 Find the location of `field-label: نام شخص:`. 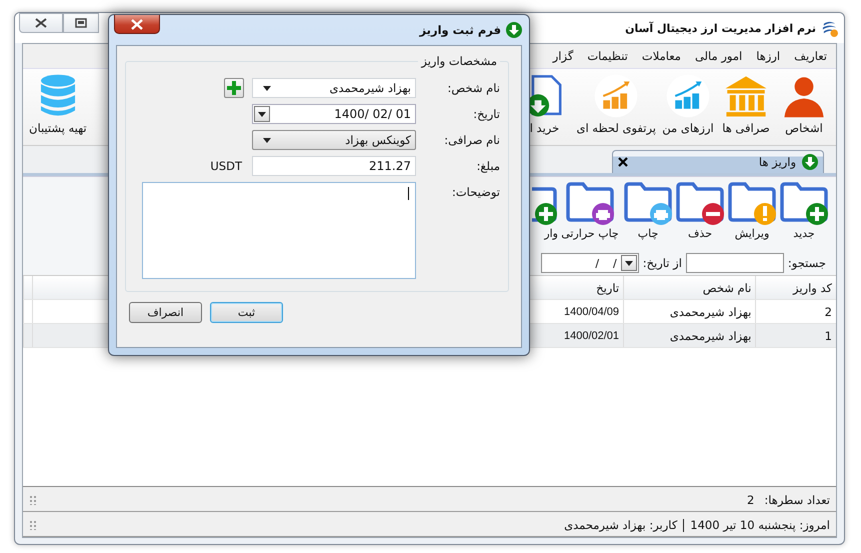

field-label: نام شخص: is located at coordinates (473, 87).